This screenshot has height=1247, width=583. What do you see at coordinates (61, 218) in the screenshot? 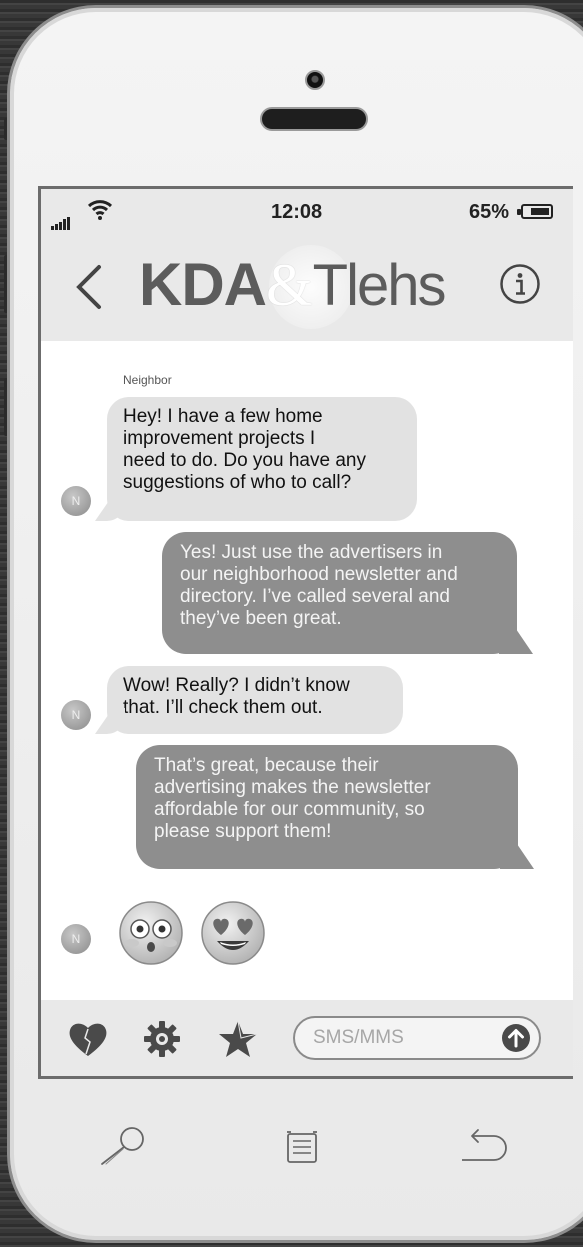
I see `signal-icon` at bounding box center [61, 218].